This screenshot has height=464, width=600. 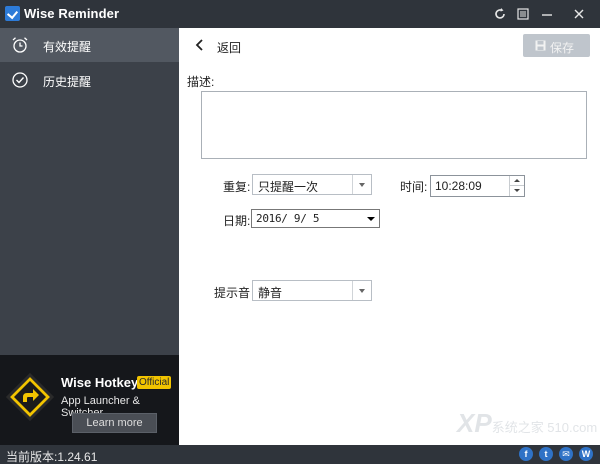 I want to click on refresh-icon, so click(x=500, y=14).